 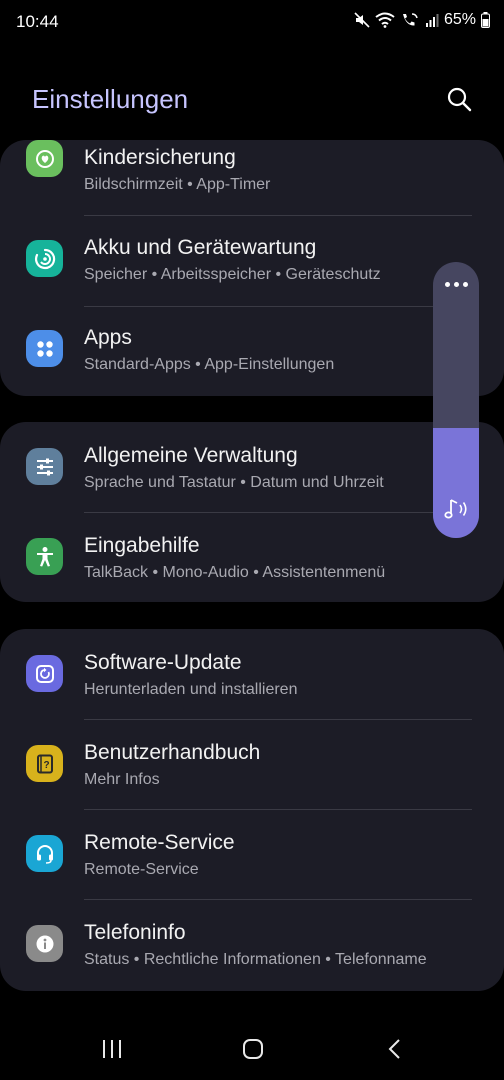 What do you see at coordinates (44, 943) in the screenshot?
I see `info-icon` at bounding box center [44, 943].